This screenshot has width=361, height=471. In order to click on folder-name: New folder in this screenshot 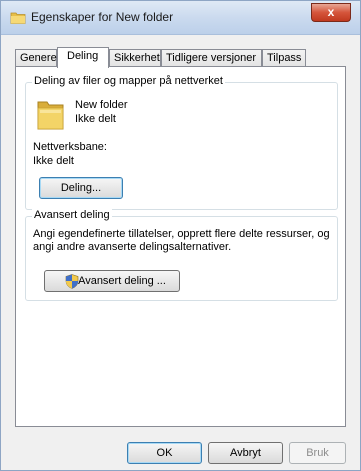, I will do `click(101, 105)`.